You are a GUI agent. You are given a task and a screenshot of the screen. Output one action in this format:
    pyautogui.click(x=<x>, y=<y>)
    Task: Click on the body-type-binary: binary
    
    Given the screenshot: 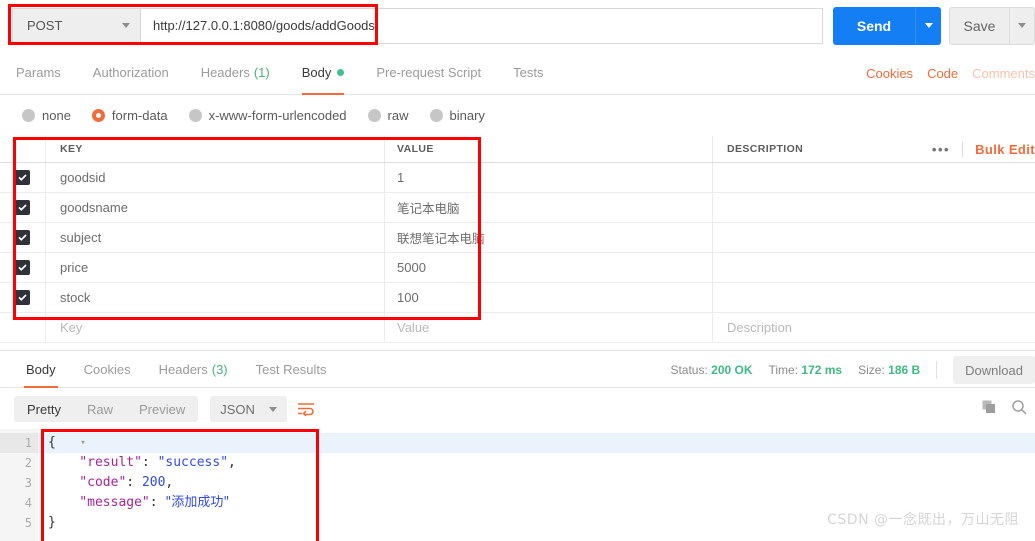 What is the action you would take?
    pyautogui.click(x=457, y=115)
    